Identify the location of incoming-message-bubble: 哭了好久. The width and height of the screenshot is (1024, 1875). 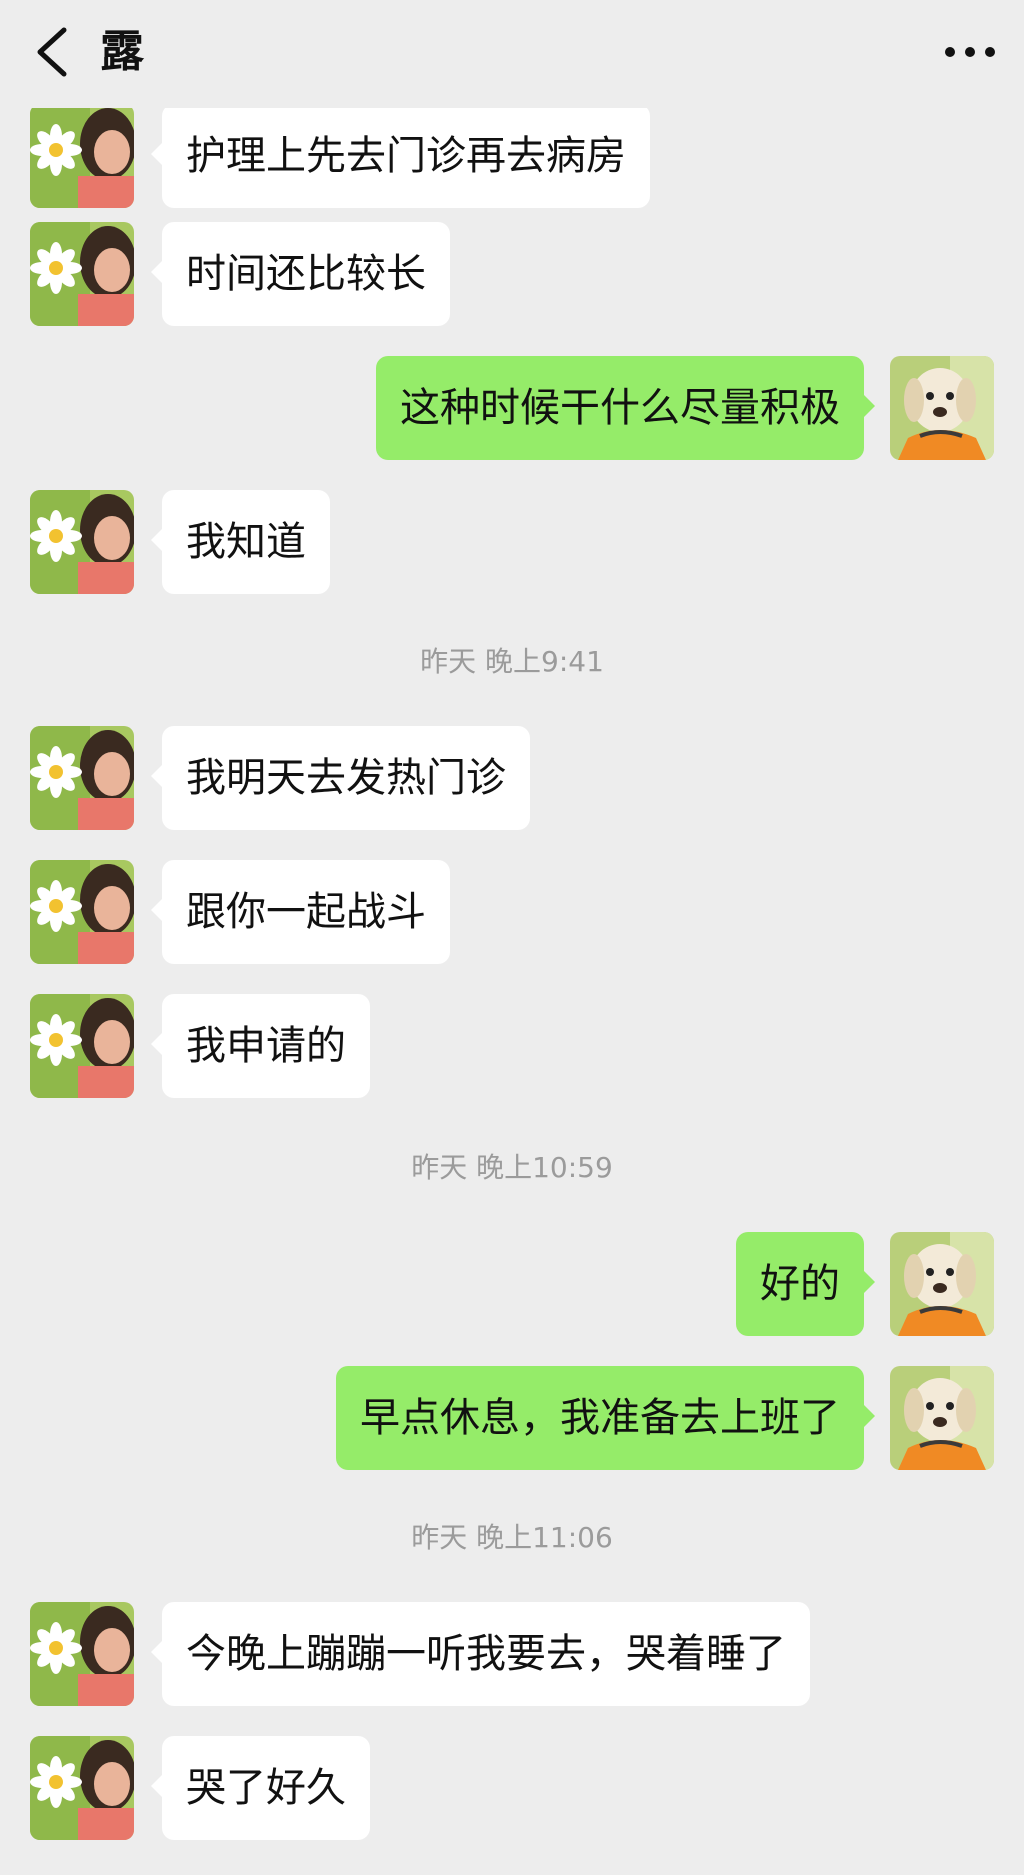
(260, 1788).